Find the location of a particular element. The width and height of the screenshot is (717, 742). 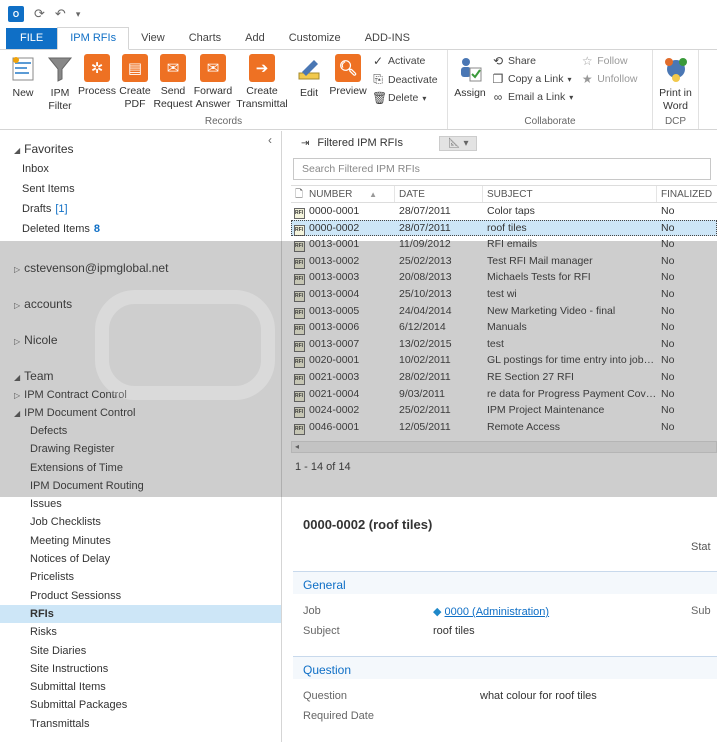

team-header: ◢ Team is located at coordinates (140, 376).